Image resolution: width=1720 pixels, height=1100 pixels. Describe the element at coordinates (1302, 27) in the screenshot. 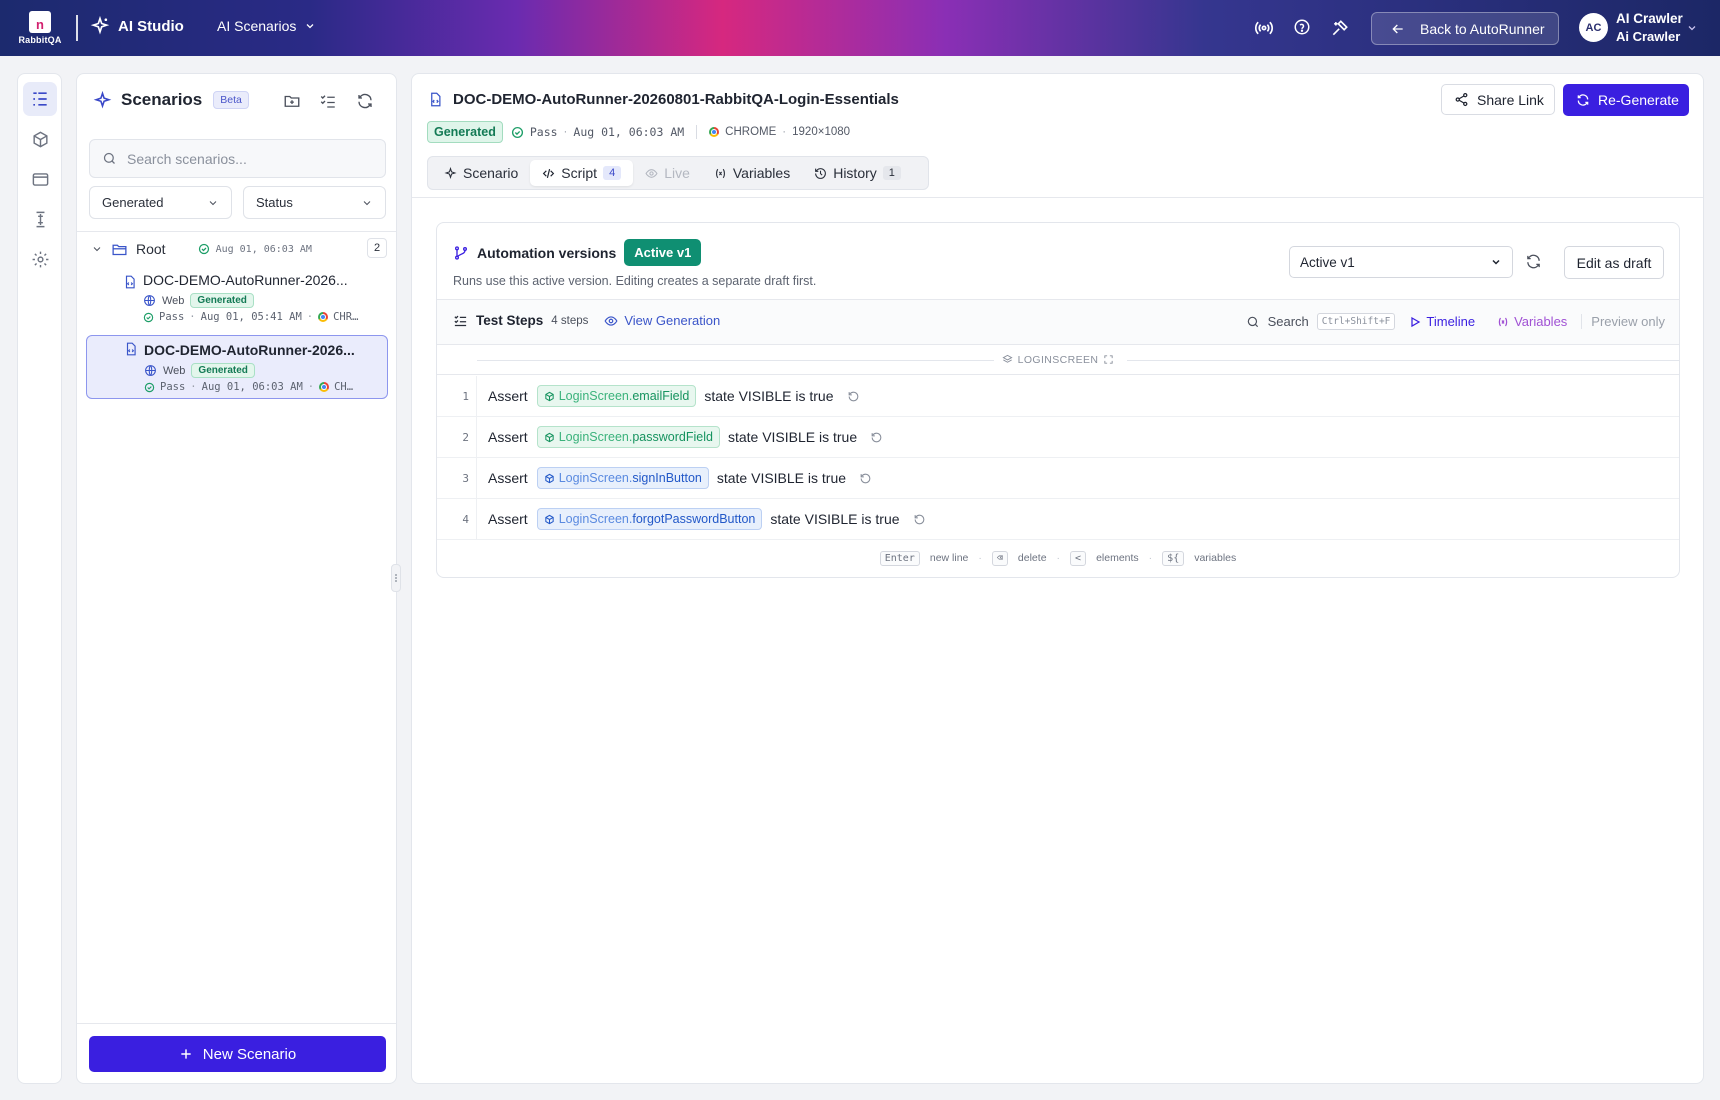

I see `help-icon` at that location.